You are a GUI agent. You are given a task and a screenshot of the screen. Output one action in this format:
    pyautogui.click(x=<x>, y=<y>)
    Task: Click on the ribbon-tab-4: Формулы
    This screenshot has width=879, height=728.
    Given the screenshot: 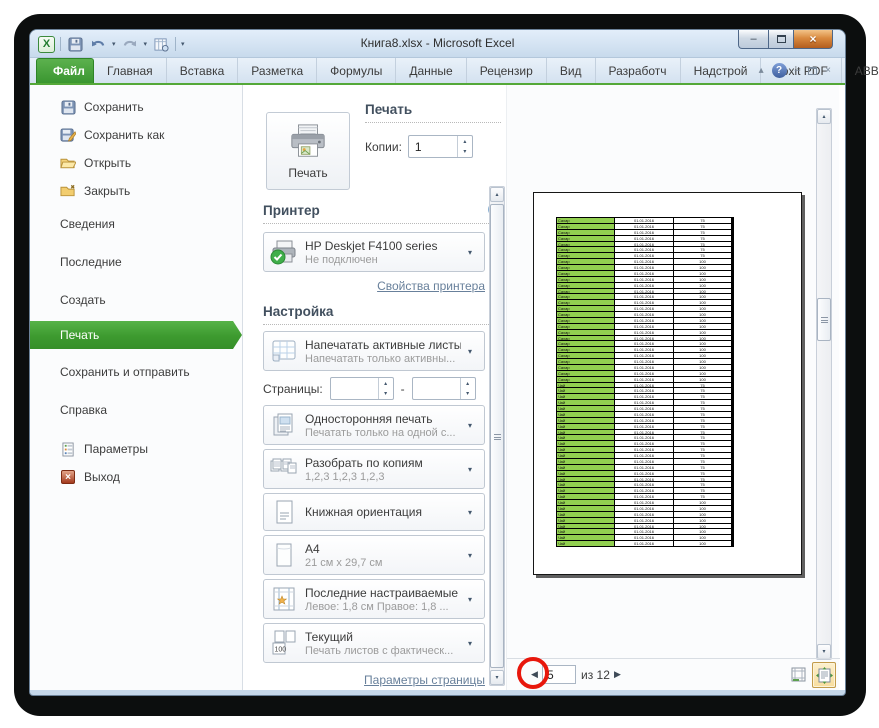 What is the action you would take?
    pyautogui.click(x=357, y=70)
    